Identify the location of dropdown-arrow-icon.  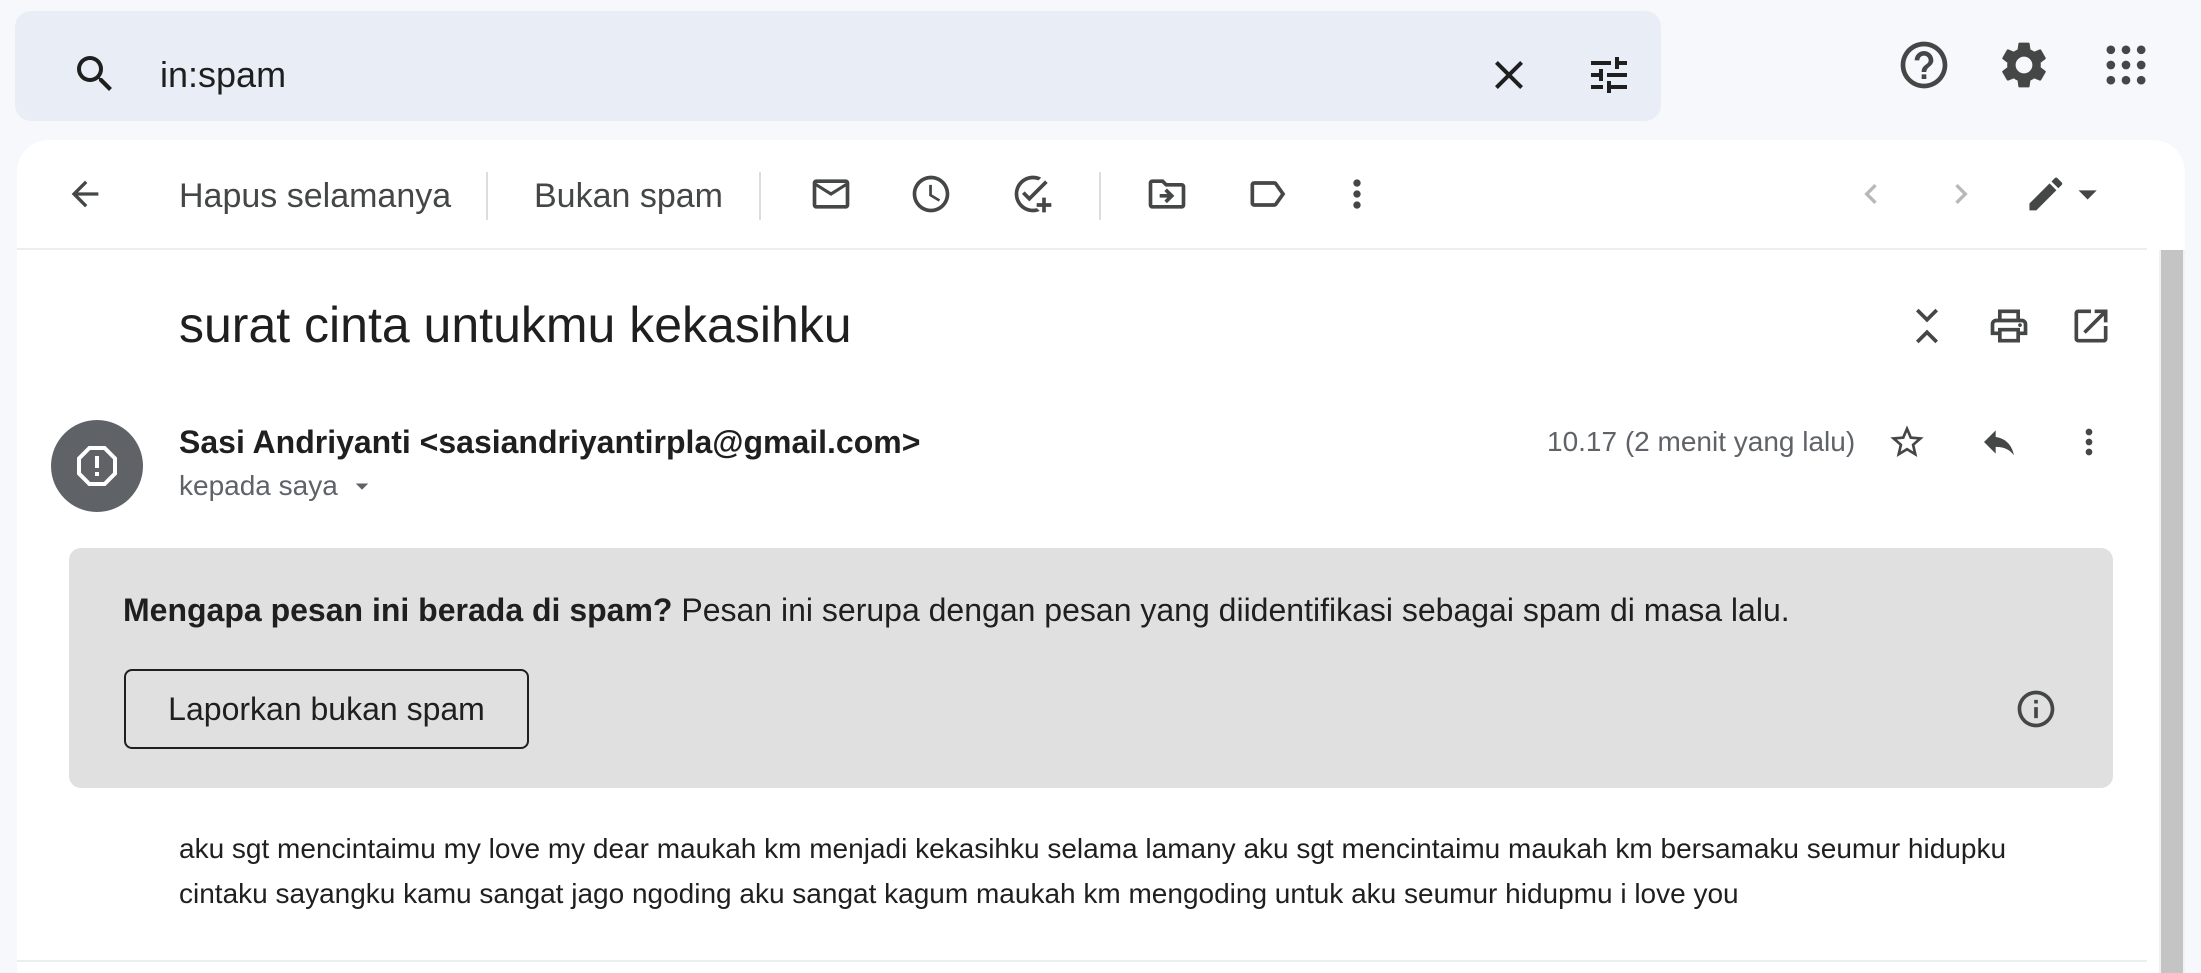
(362, 486).